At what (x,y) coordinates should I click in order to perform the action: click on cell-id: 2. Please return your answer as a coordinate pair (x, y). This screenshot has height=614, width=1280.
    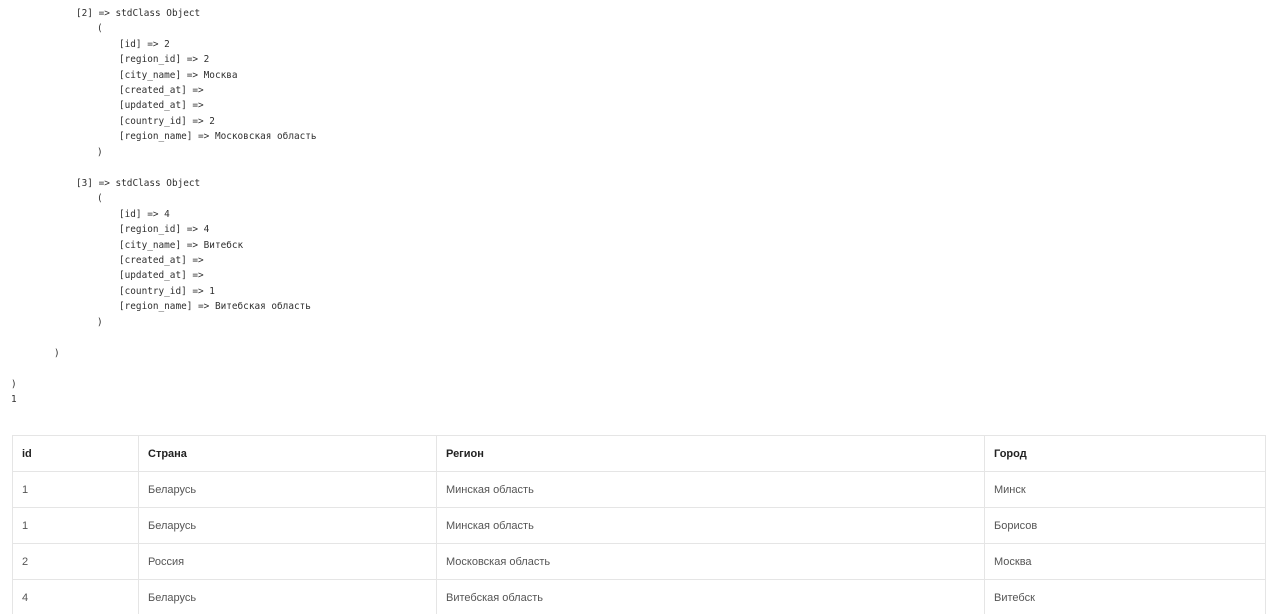
    Looking at the image, I should click on (75, 561).